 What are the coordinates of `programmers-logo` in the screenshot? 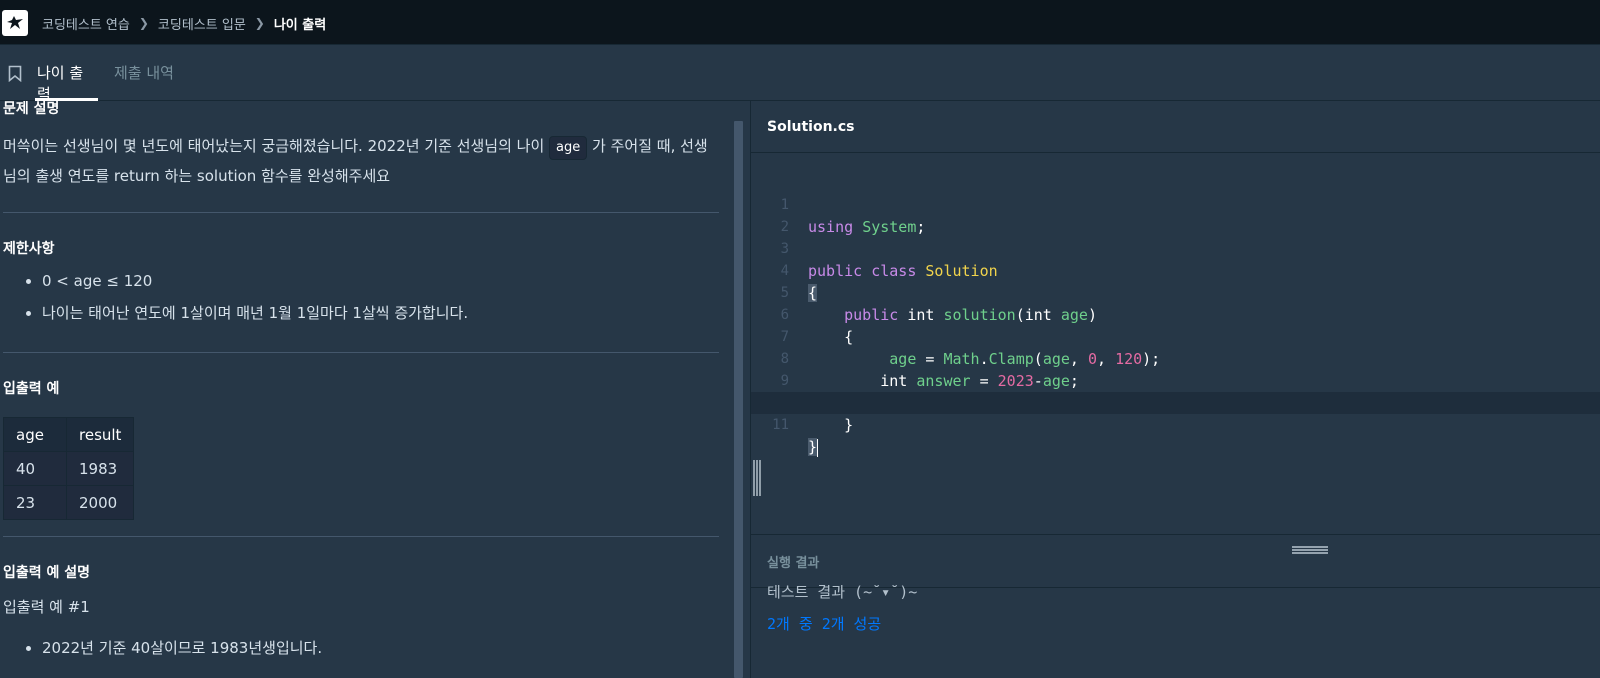 It's located at (15, 23).